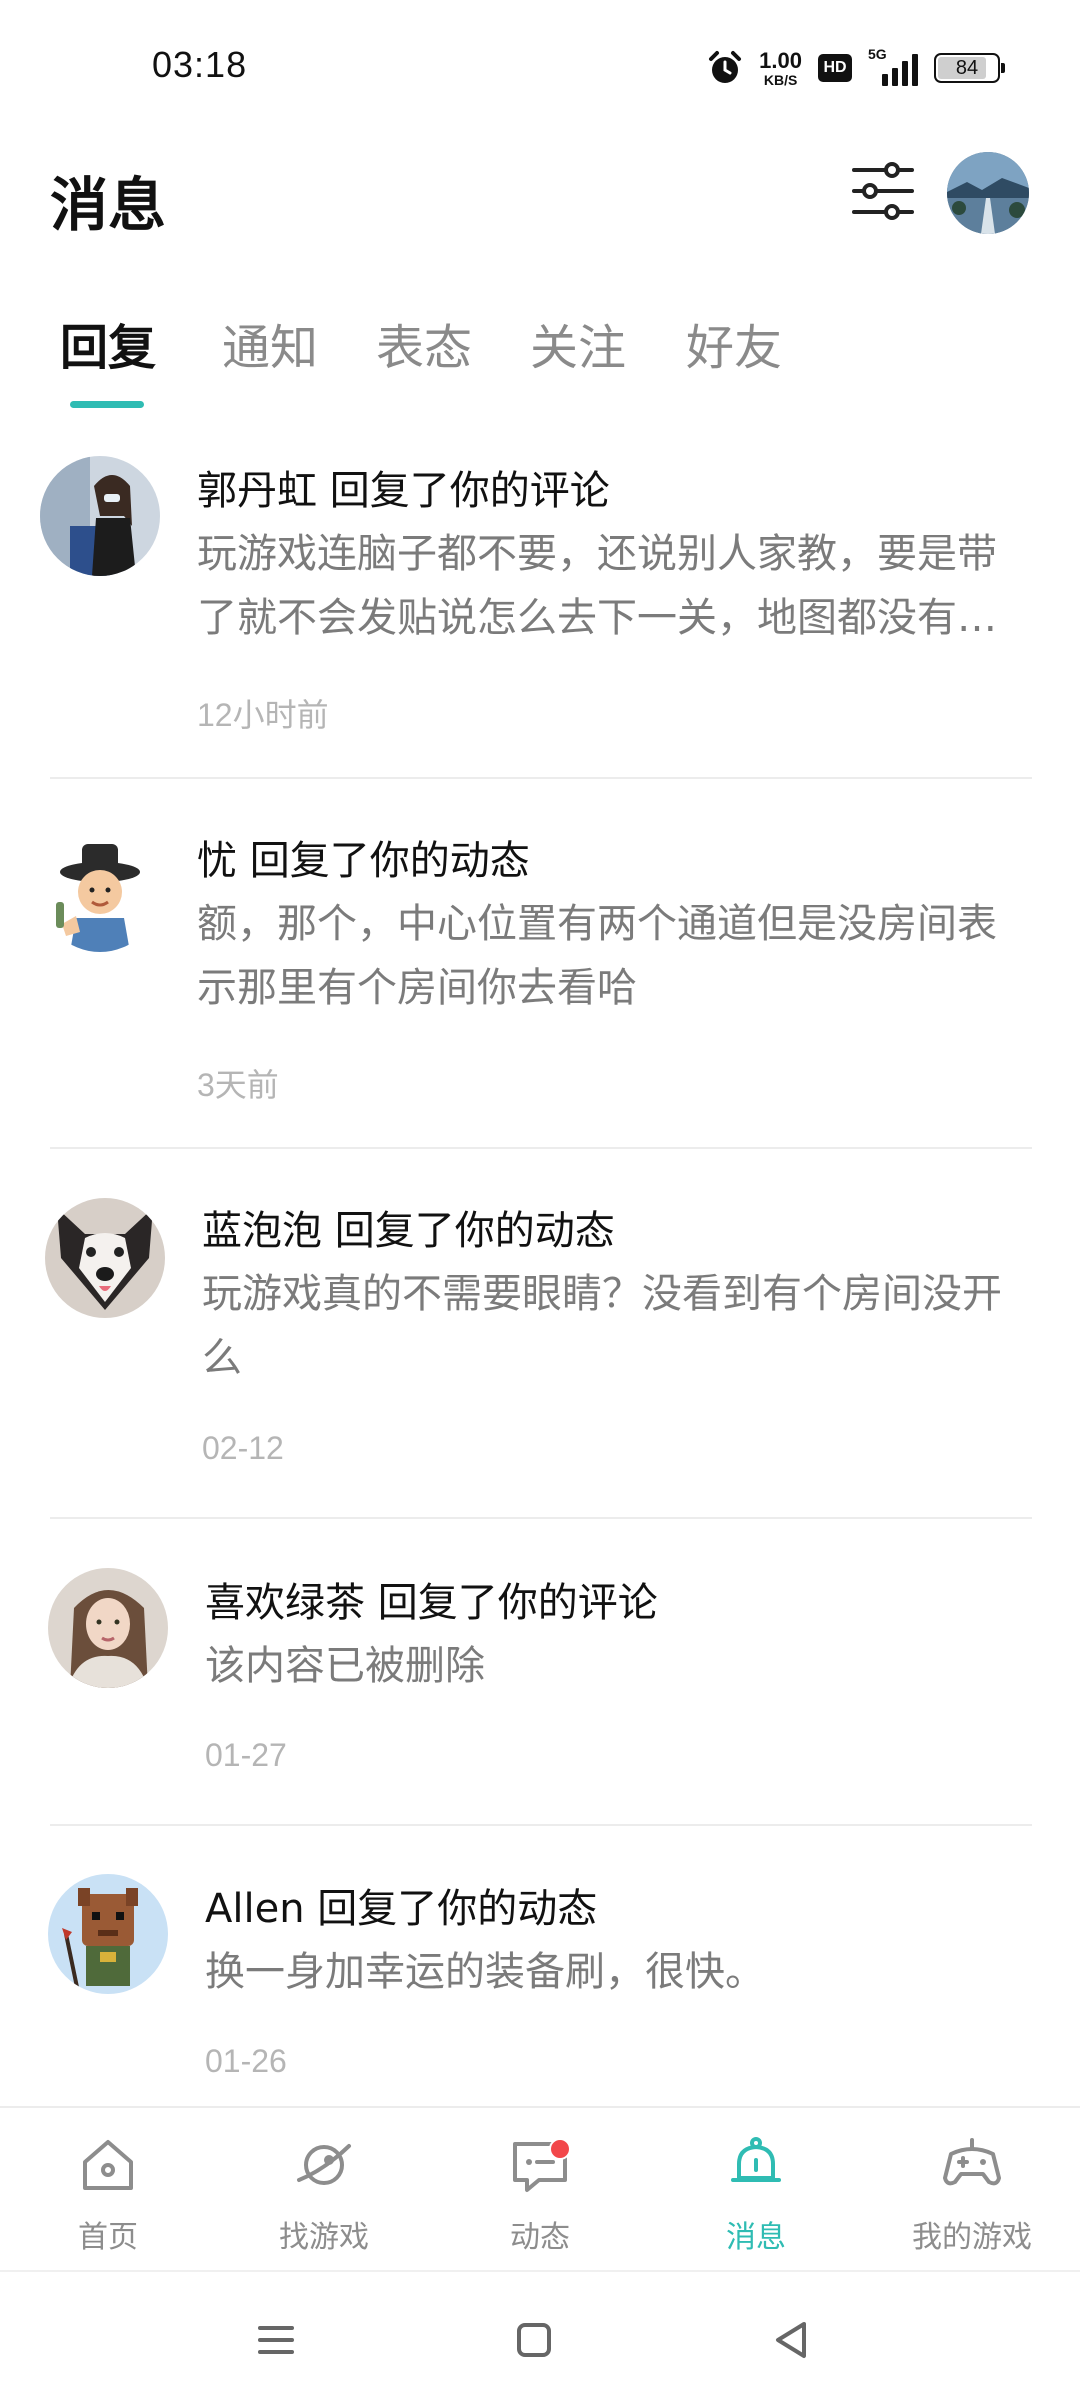 Image resolution: width=1080 pixels, height=2400 pixels. I want to click on sliders-icon, so click(883, 191).